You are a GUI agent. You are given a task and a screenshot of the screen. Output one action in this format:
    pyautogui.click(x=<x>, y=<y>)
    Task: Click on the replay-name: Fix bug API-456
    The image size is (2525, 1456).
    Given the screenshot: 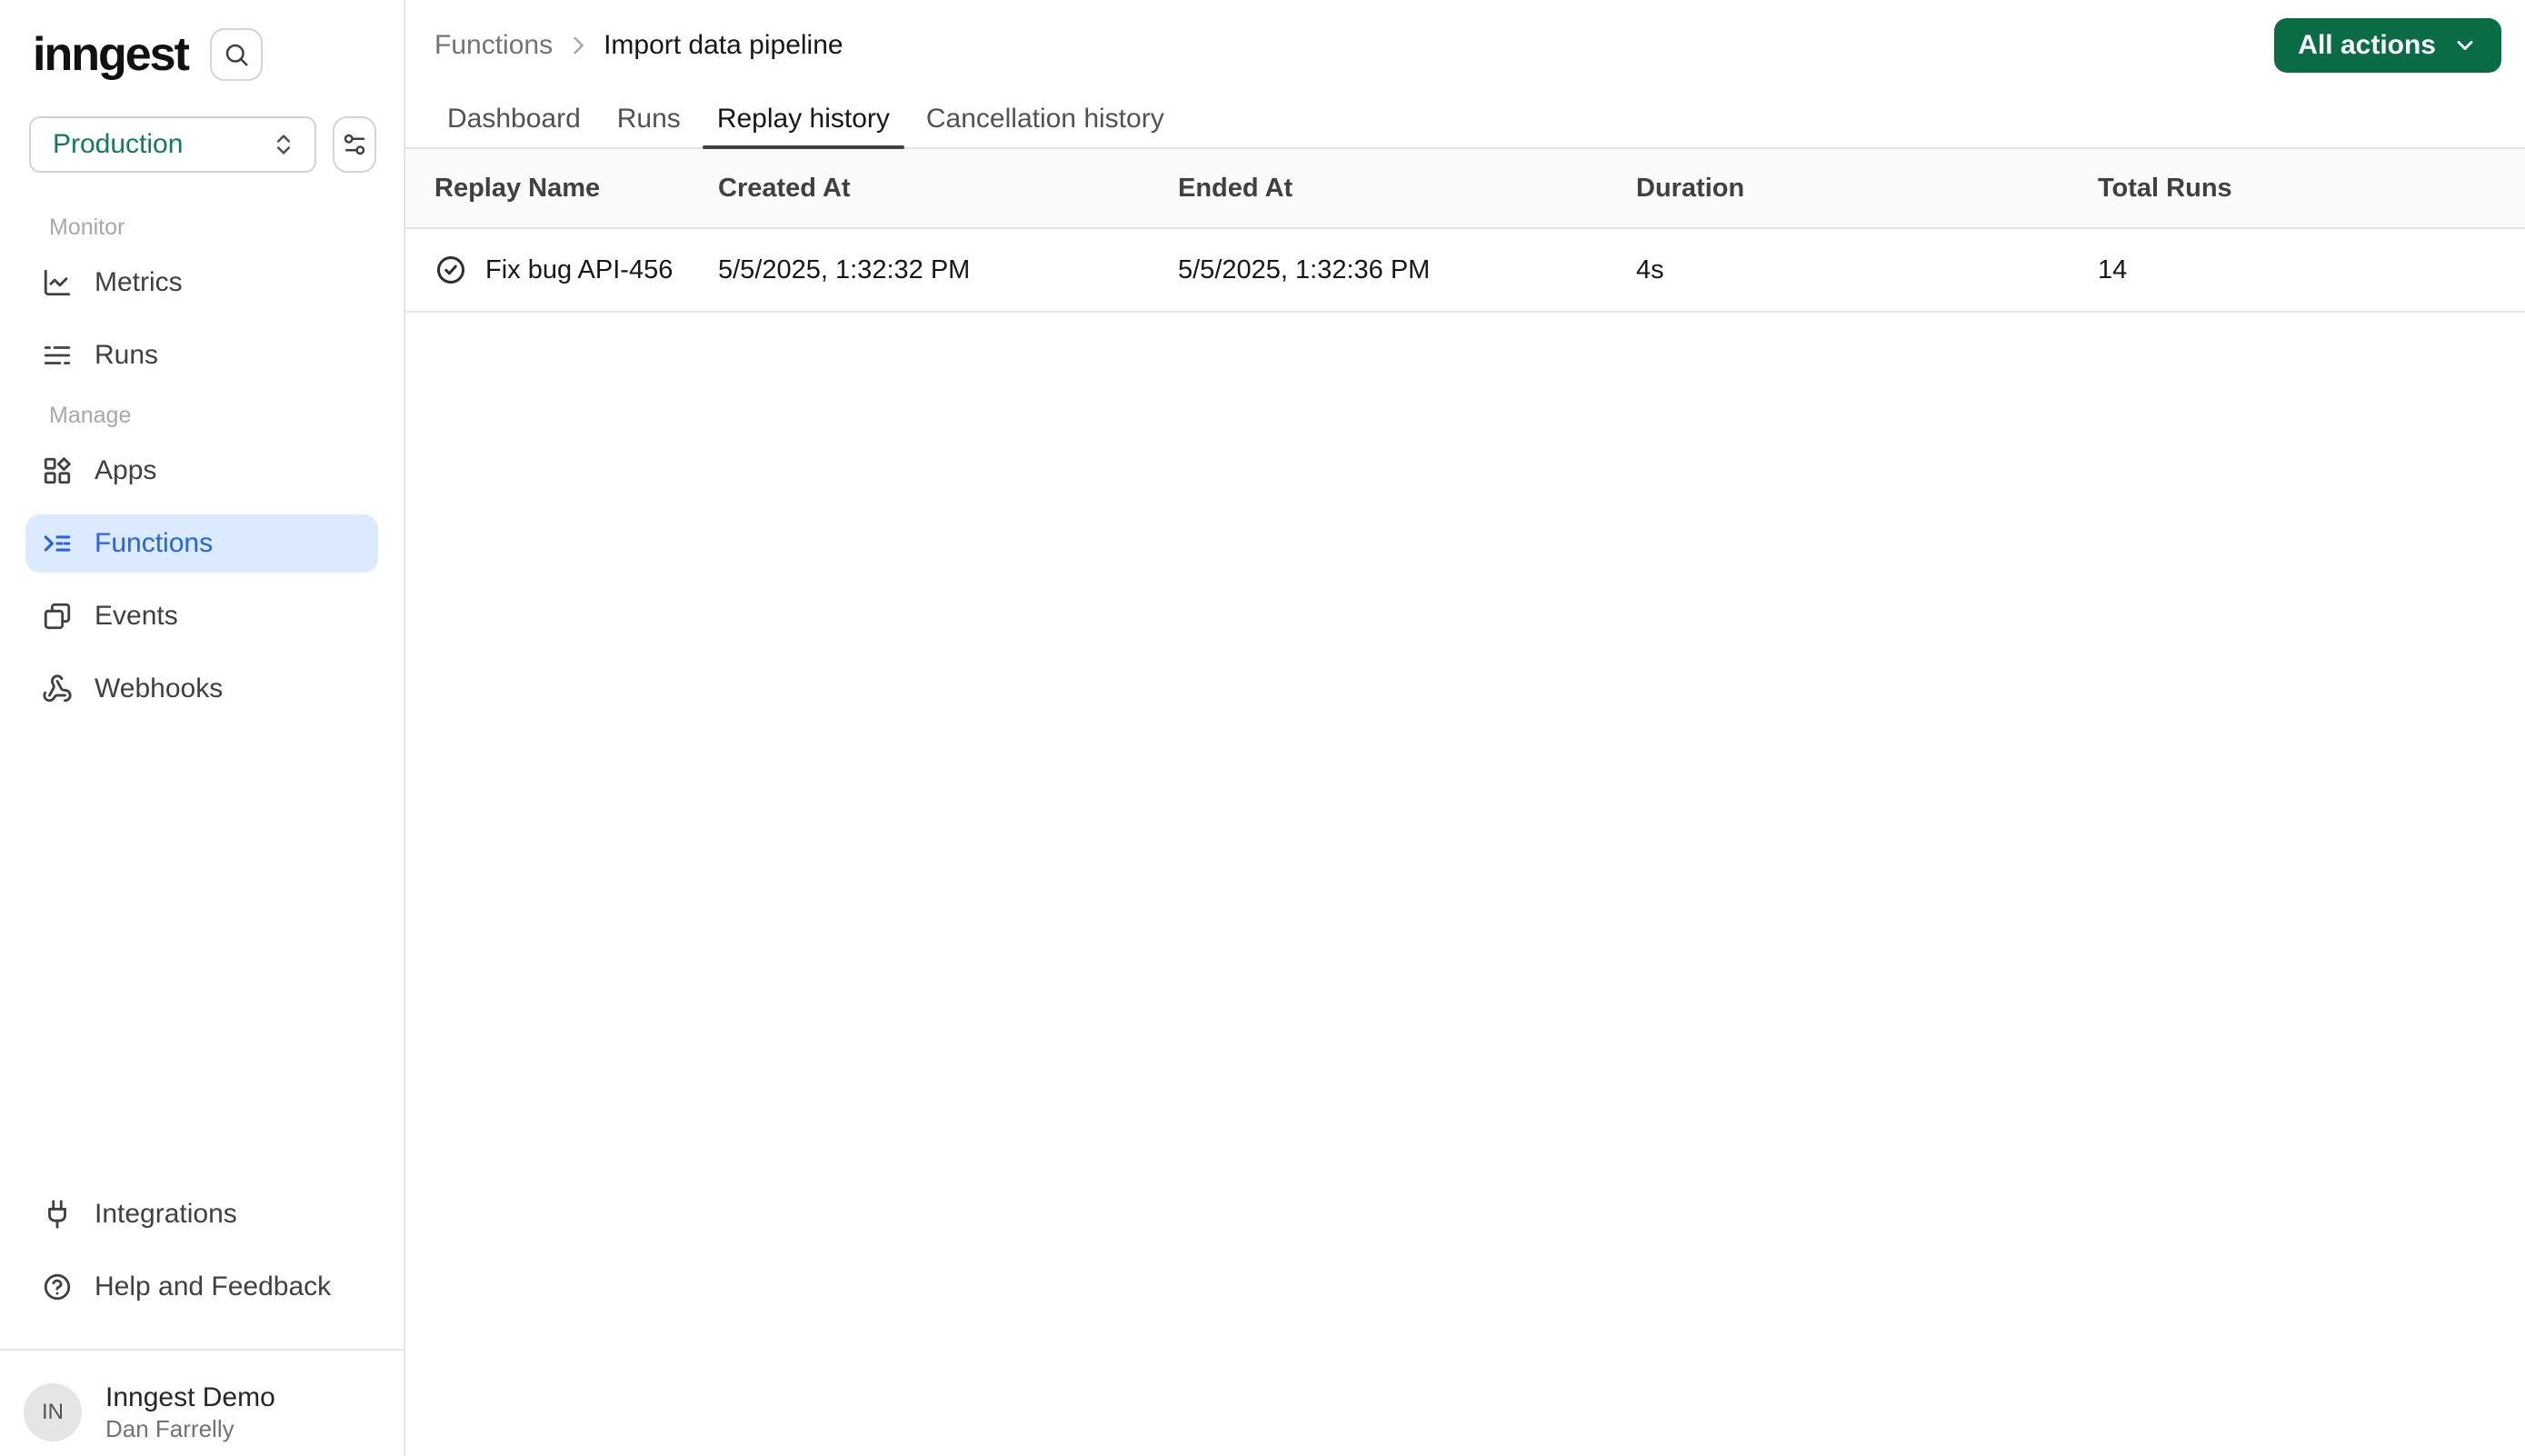 What is the action you would take?
    pyautogui.click(x=580, y=269)
    